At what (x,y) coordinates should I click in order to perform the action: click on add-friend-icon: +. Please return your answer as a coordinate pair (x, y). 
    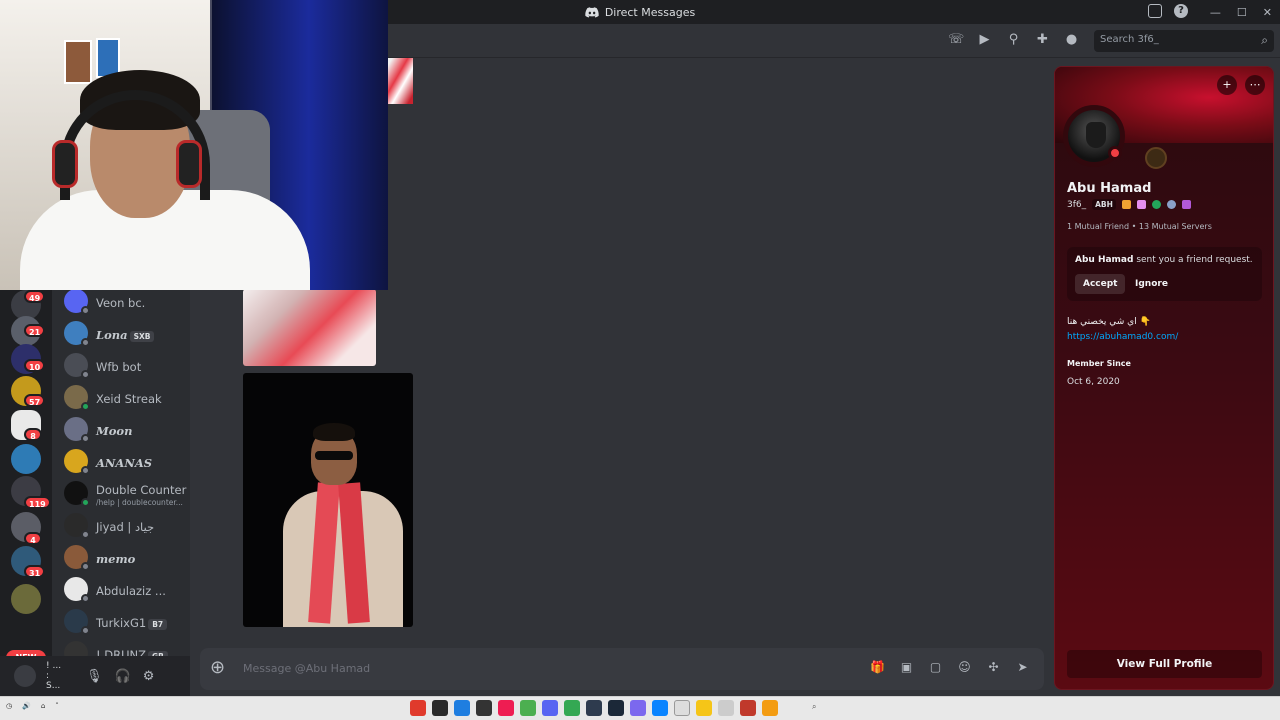
    Looking at the image, I should click on (1227, 85).